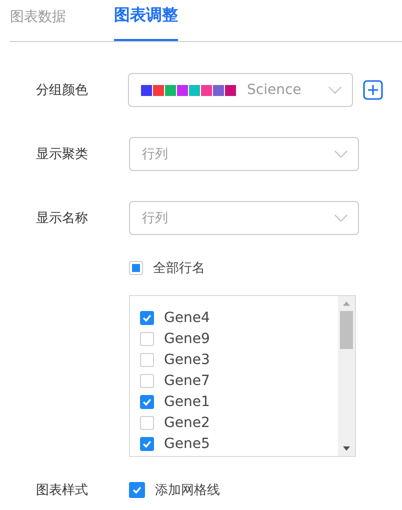  I want to click on scroll-up-icon, so click(346, 303).